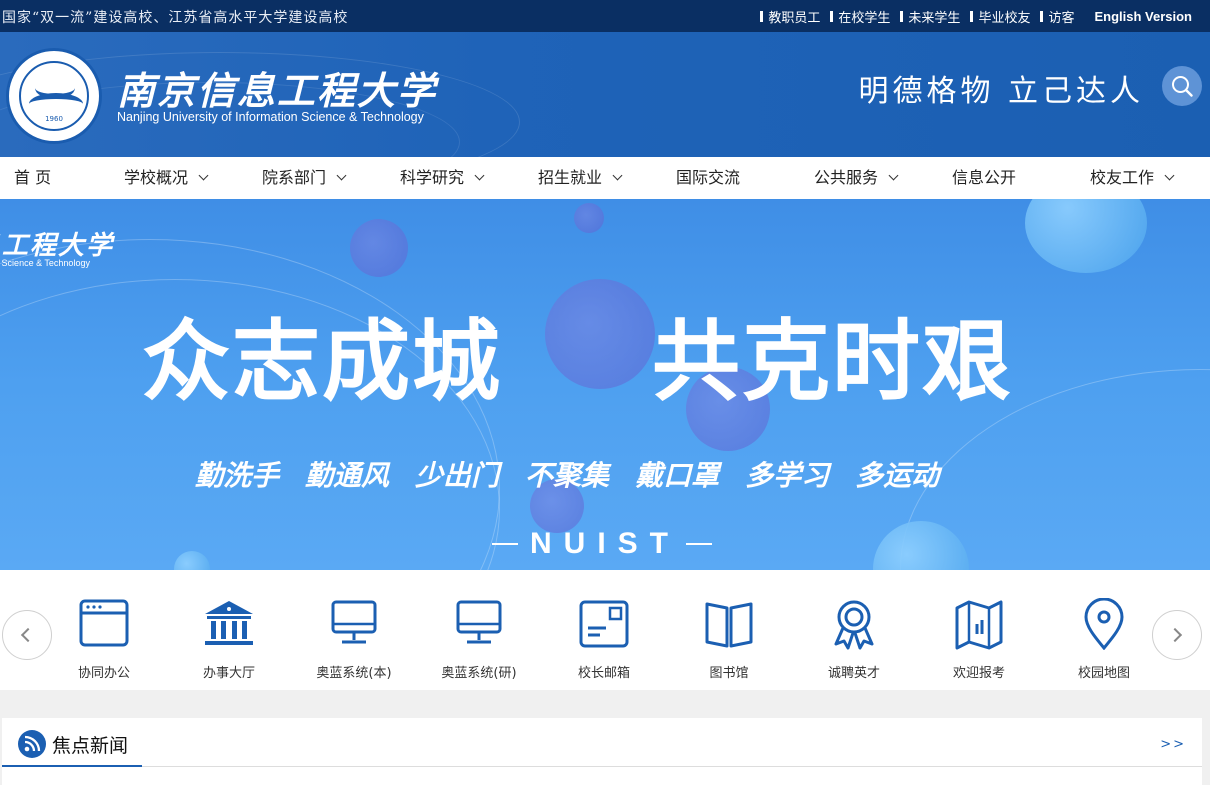 The width and height of the screenshot is (1210, 785). Describe the element at coordinates (1104, 624) in the screenshot. I see `location-pin-icon` at that location.